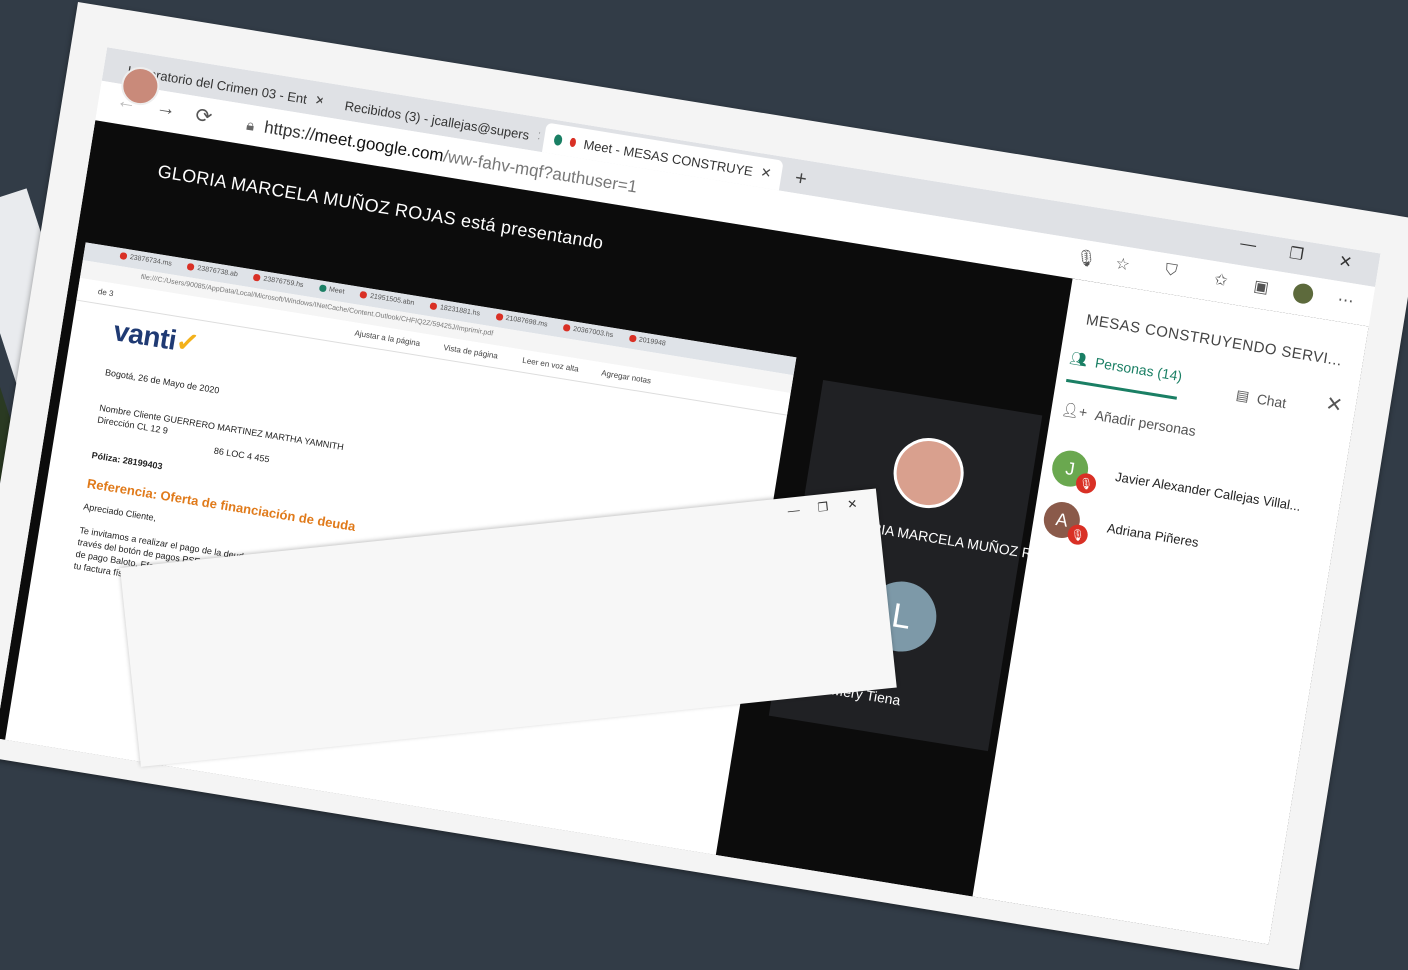 The height and width of the screenshot is (970, 1408). What do you see at coordinates (1086, 258) in the screenshot?
I see `microphone-icon: 🎙︎` at bounding box center [1086, 258].